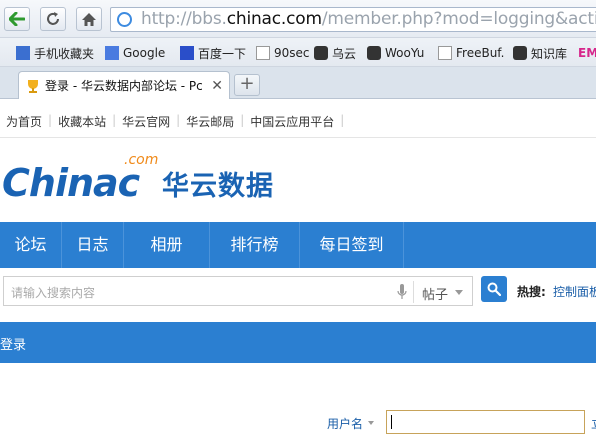 The width and height of the screenshot is (596, 444). I want to click on bookmark-label: 百度一下, so click(222, 53).